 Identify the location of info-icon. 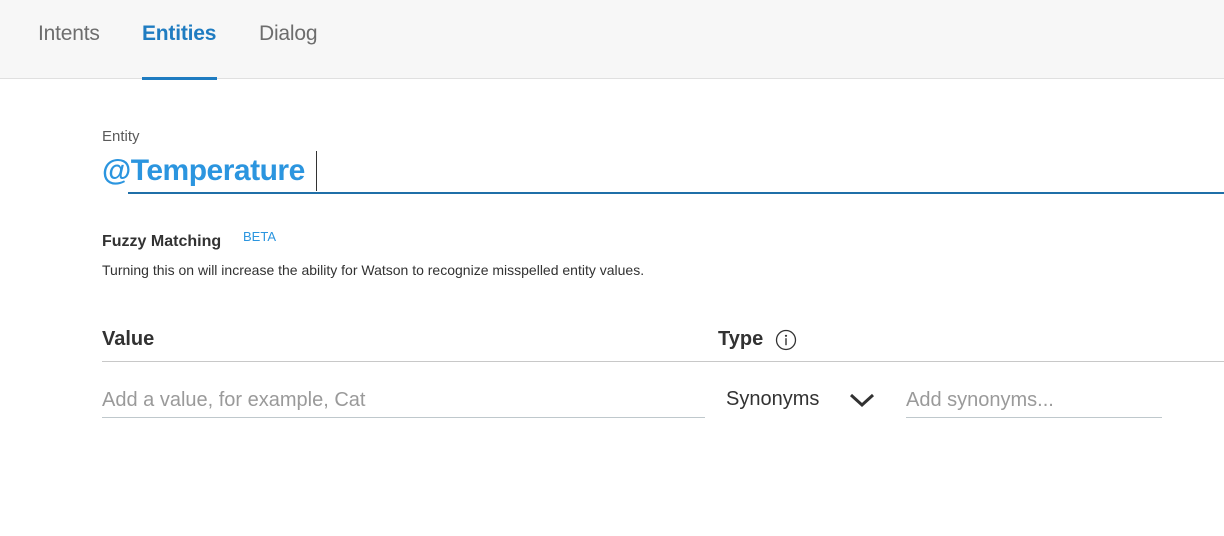
(786, 340).